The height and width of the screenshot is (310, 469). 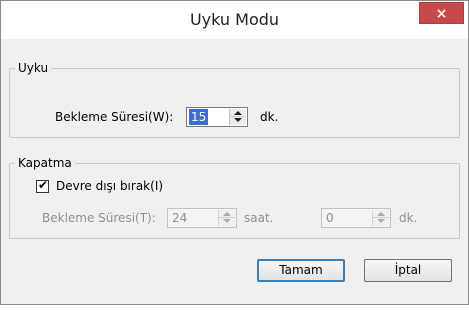 What do you see at coordinates (356, 218) in the screenshot?
I see `shutdown-minutes-spinner: 0` at bounding box center [356, 218].